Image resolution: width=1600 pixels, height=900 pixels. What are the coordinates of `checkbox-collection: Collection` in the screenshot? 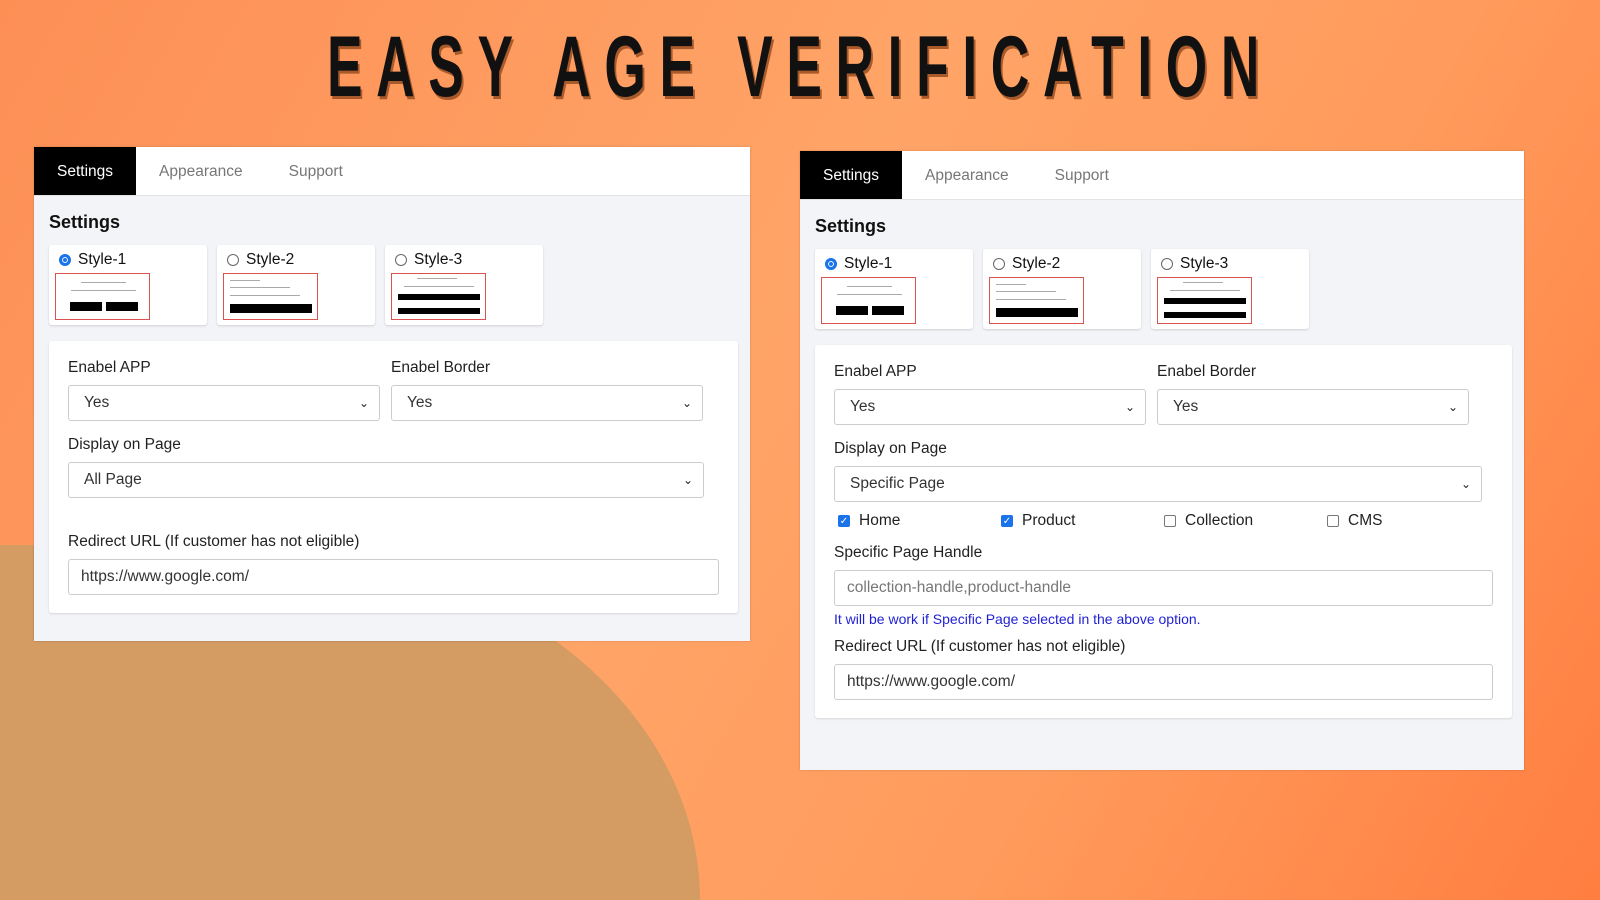 It's located at (1245, 521).